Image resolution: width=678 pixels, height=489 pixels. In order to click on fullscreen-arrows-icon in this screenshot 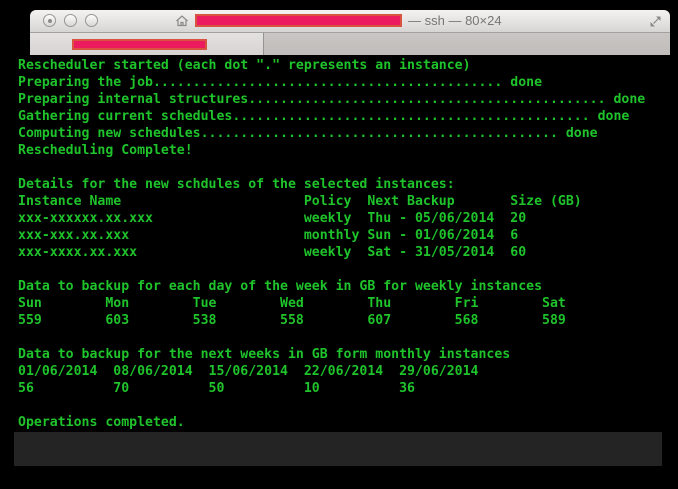, I will do `click(655, 21)`.